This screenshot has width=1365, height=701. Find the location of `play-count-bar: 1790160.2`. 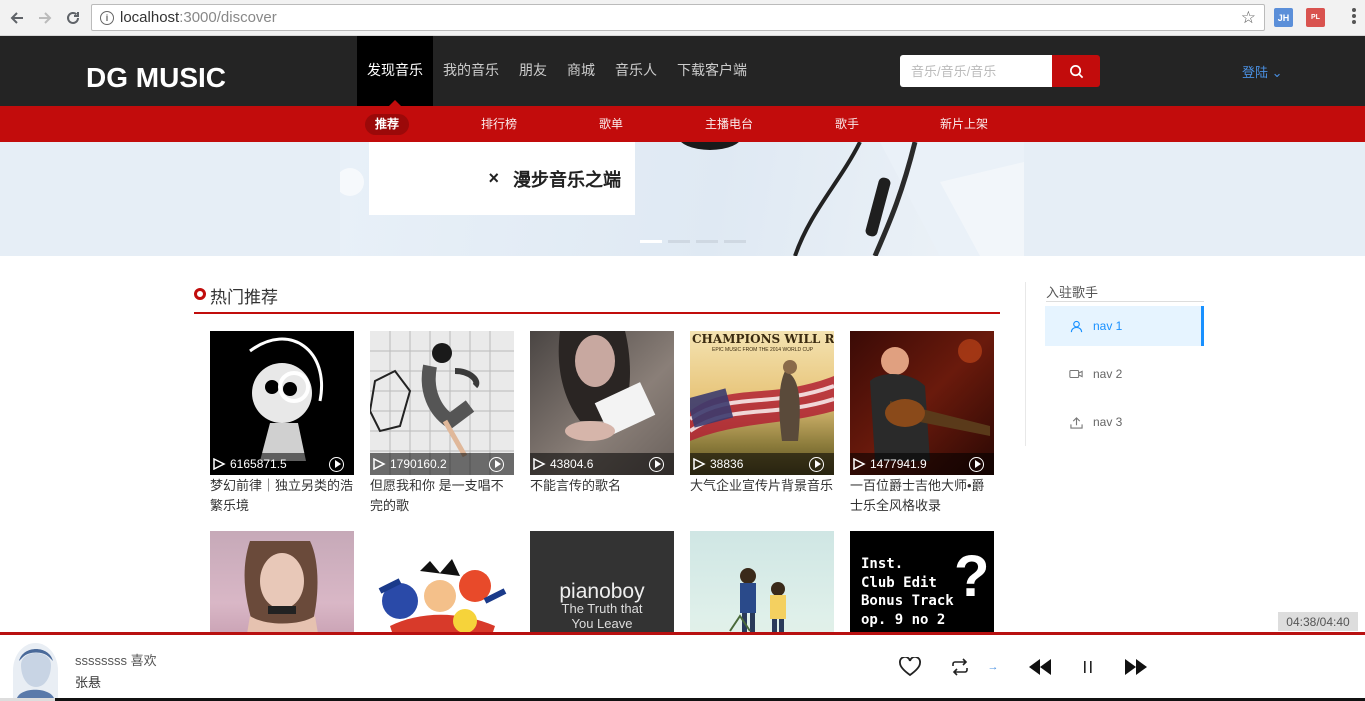

play-count-bar: 1790160.2 is located at coordinates (442, 464).